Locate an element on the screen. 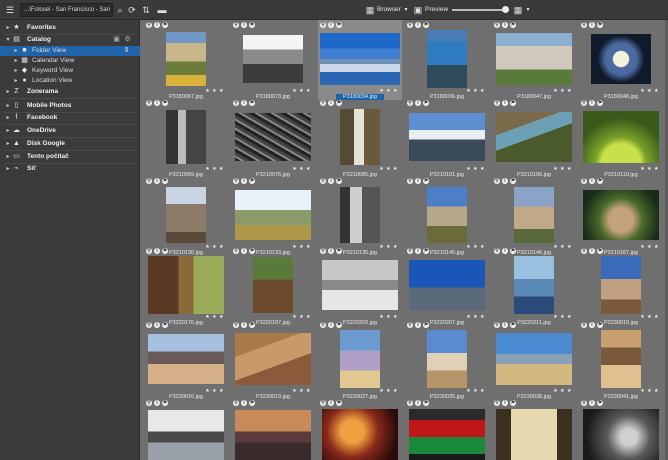 The image size is (668, 460). photo-thumbnail-tile: ⚲ i ⚑ ★ ★ ★ P3210130.jpg is located at coordinates (186, 216).